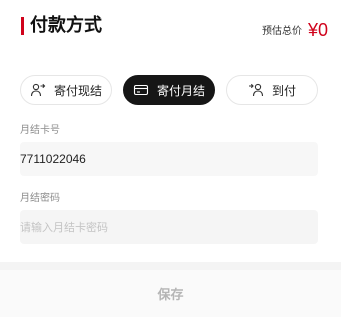 The height and width of the screenshot is (317, 341). I want to click on payment-method-sender-cash: 寄付现结, so click(66, 90).